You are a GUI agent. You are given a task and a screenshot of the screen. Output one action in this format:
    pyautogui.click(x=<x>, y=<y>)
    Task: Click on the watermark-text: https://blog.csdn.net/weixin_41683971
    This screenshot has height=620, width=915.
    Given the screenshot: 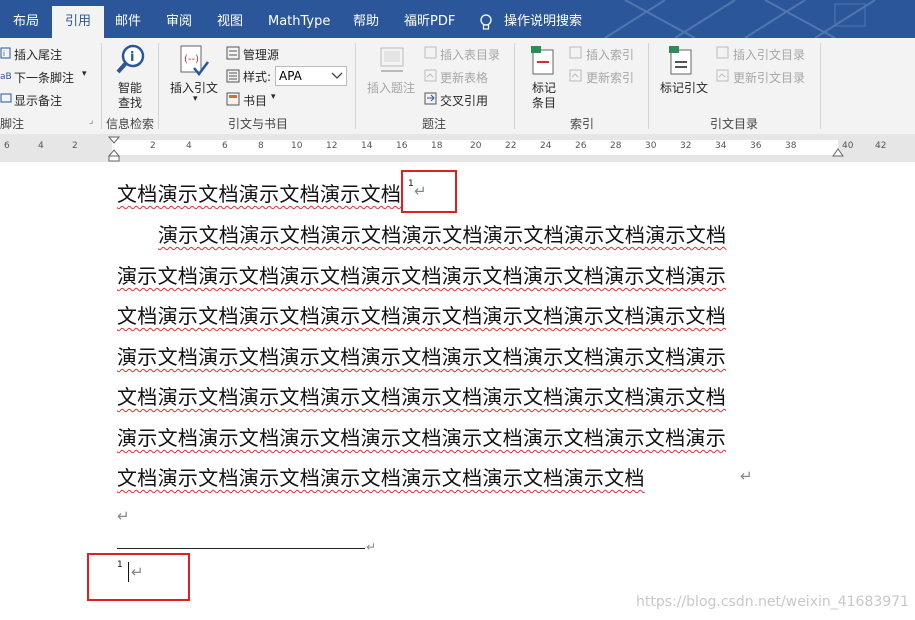 What is the action you would take?
    pyautogui.click(x=772, y=602)
    